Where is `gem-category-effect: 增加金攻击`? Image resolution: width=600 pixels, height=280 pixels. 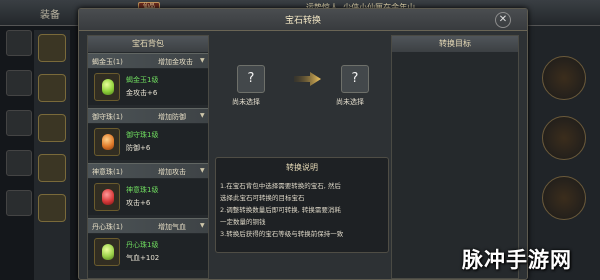 gem-category-effect: 增加金攻击 is located at coordinates (175, 62).